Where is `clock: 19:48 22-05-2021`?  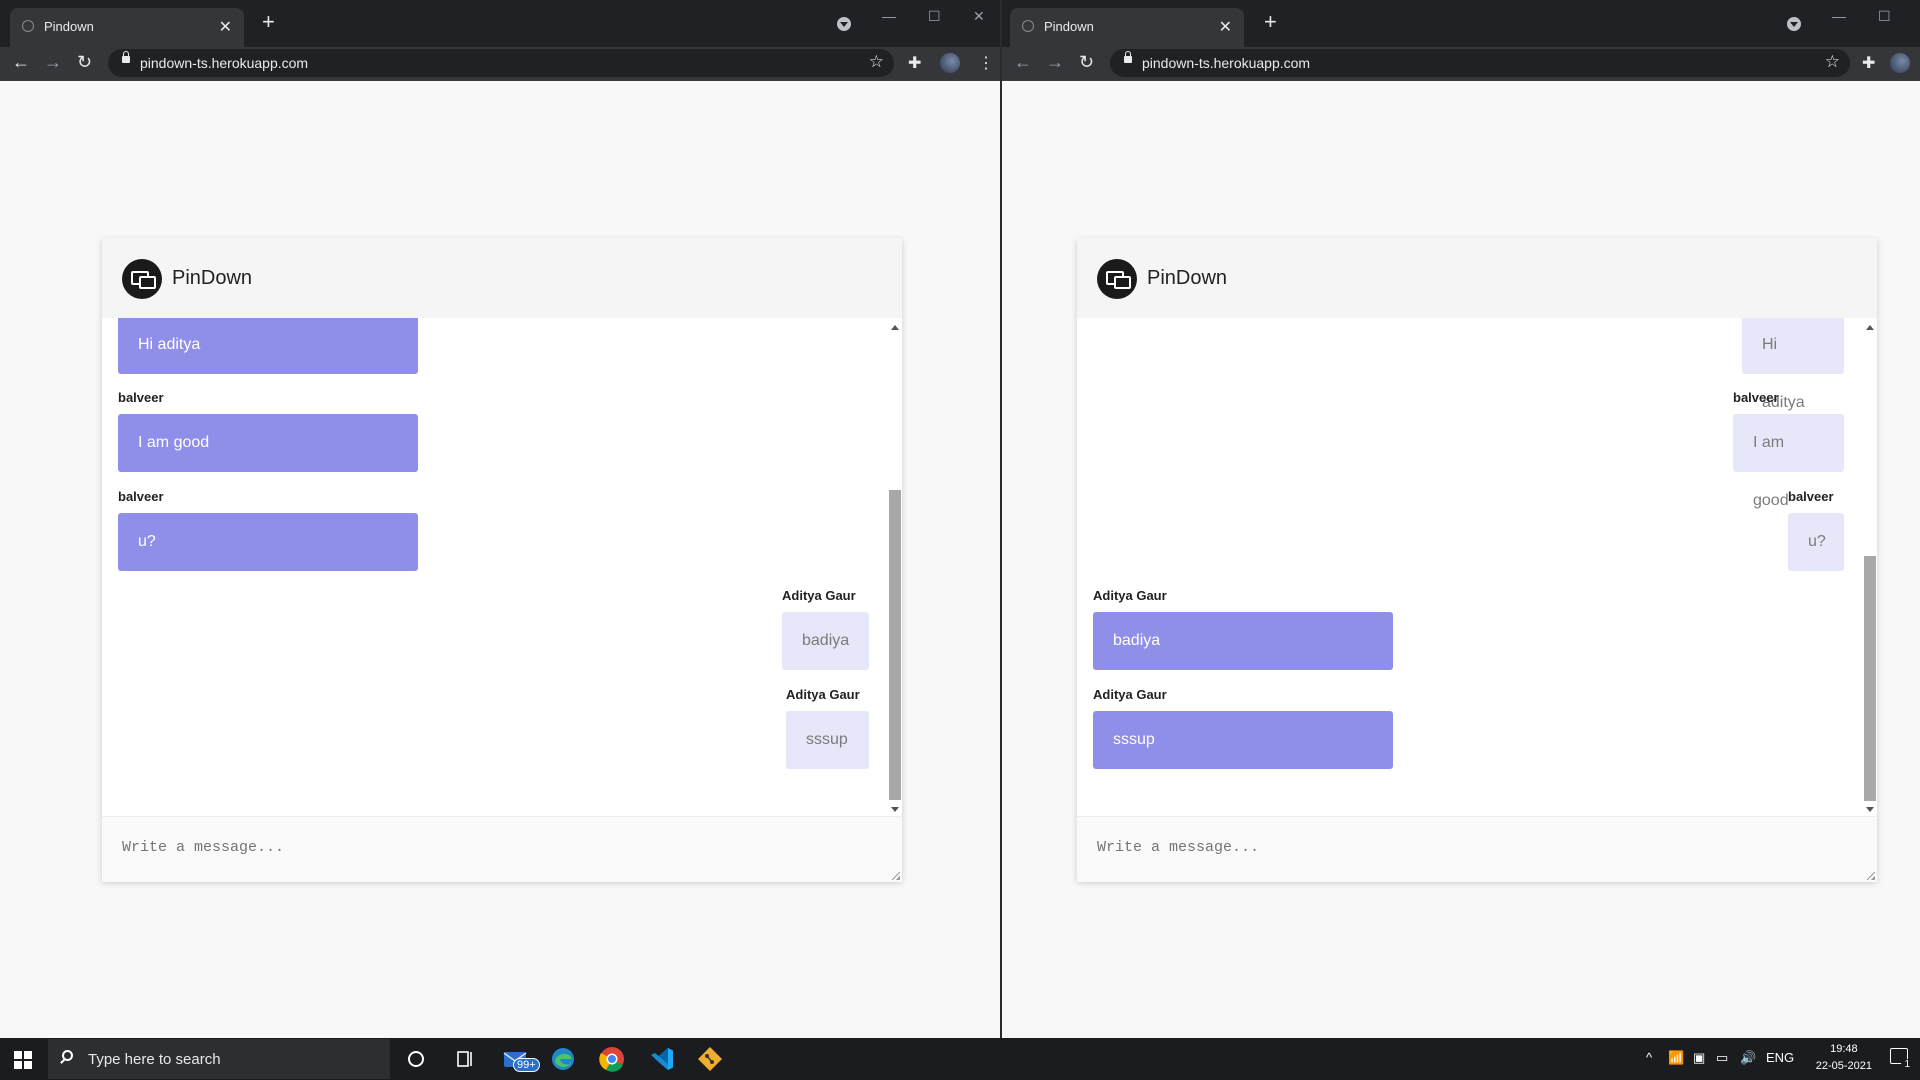 clock: 19:48 22-05-2021 is located at coordinates (1844, 1058).